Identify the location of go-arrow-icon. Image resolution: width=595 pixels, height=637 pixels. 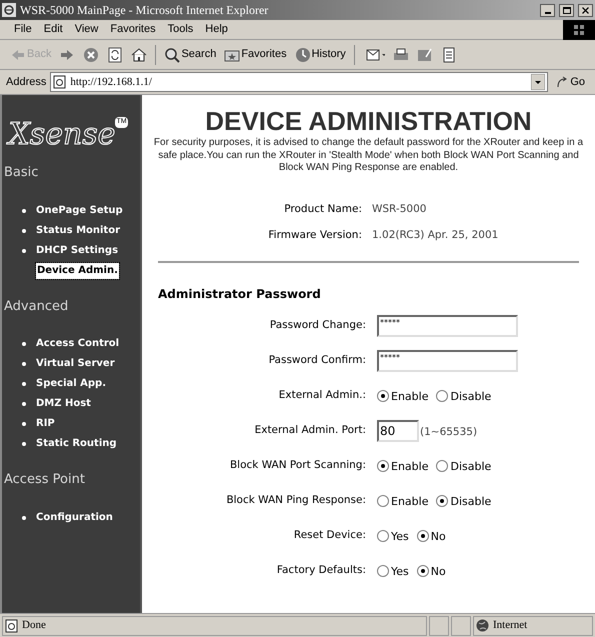
(562, 82).